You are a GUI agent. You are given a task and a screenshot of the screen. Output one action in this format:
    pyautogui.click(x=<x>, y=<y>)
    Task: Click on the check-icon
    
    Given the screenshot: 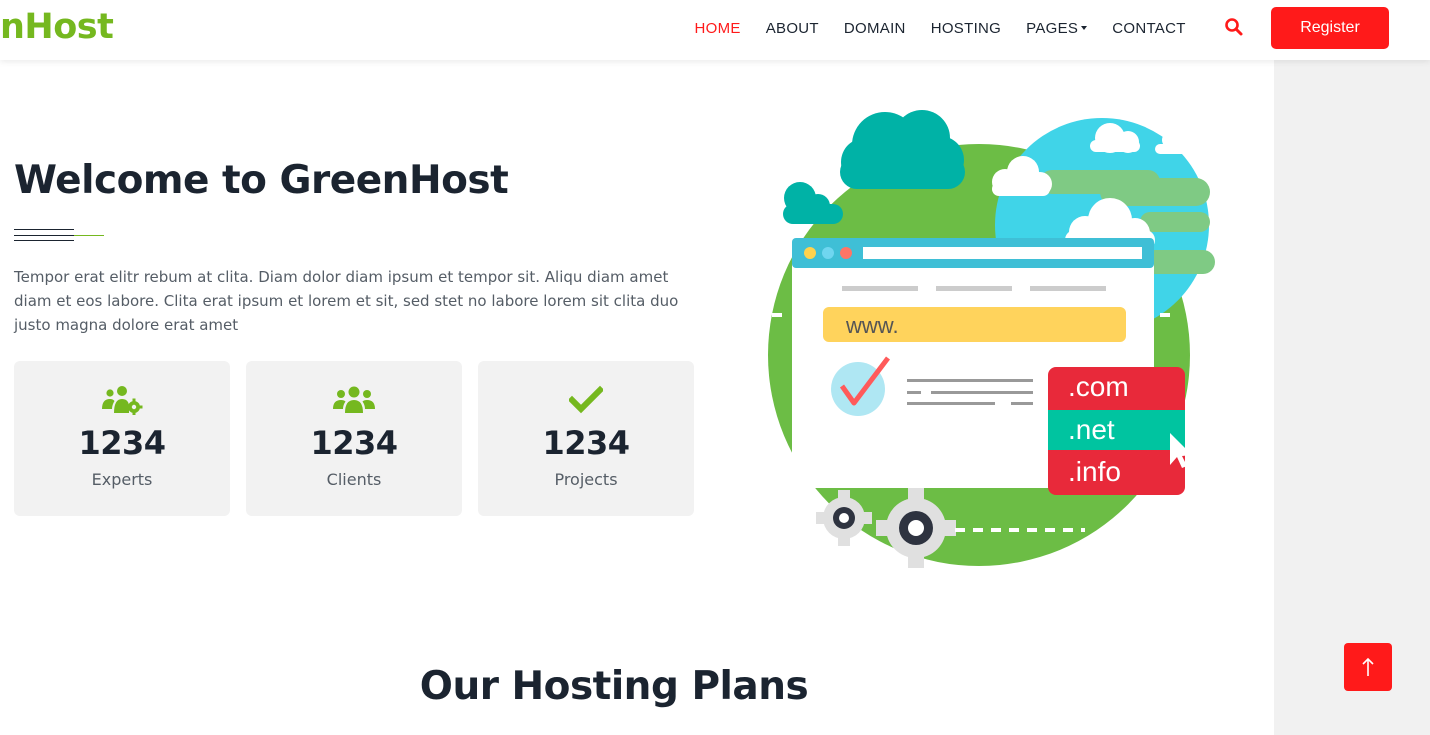 What is the action you would take?
    pyautogui.click(x=586, y=399)
    